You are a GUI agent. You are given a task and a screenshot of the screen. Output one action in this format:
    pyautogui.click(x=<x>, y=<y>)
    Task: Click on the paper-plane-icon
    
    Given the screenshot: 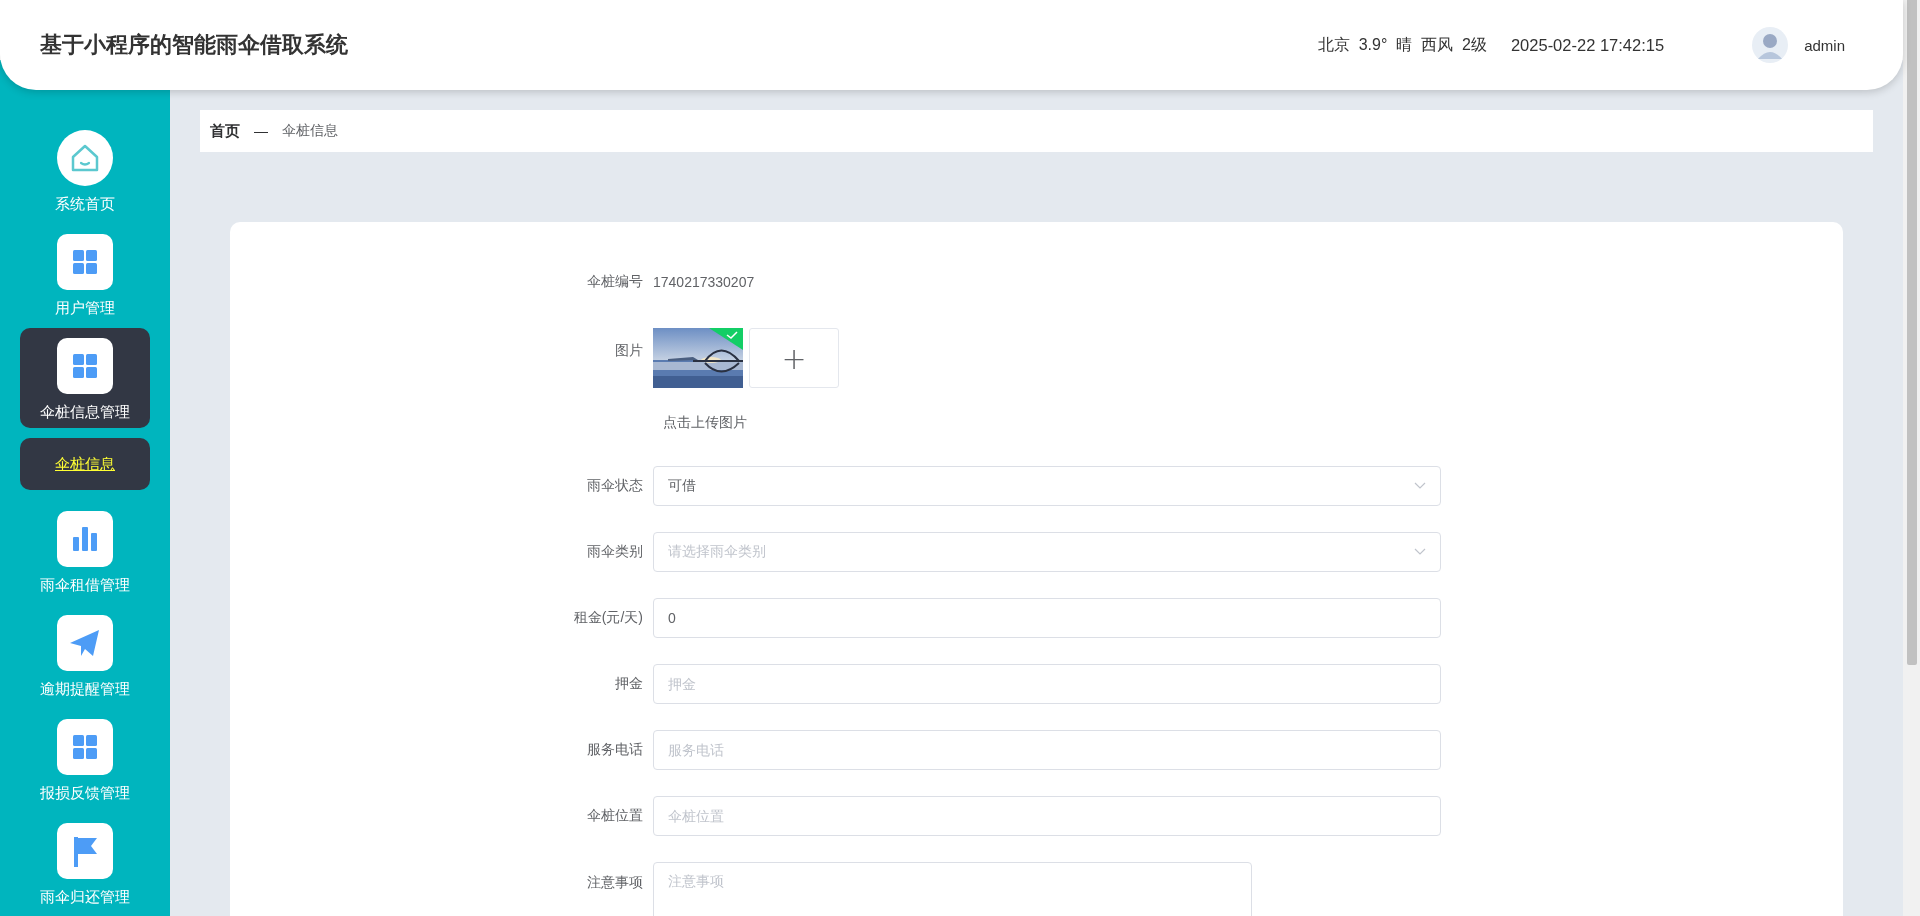 What is the action you would take?
    pyautogui.click(x=85, y=643)
    